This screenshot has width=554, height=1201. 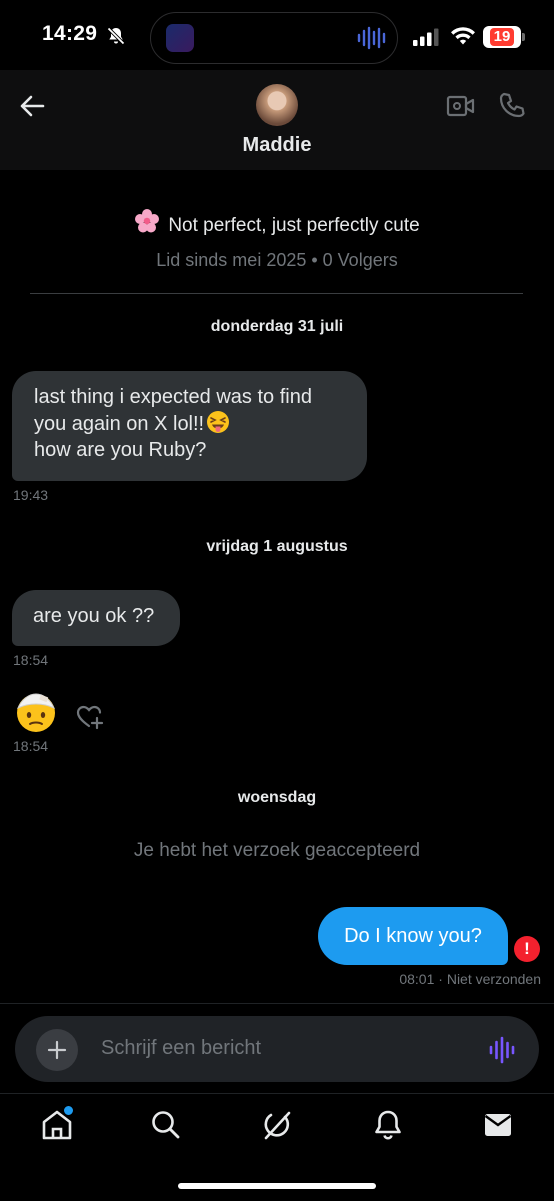 I want to click on home-indicator, so click(x=277, y=1186).